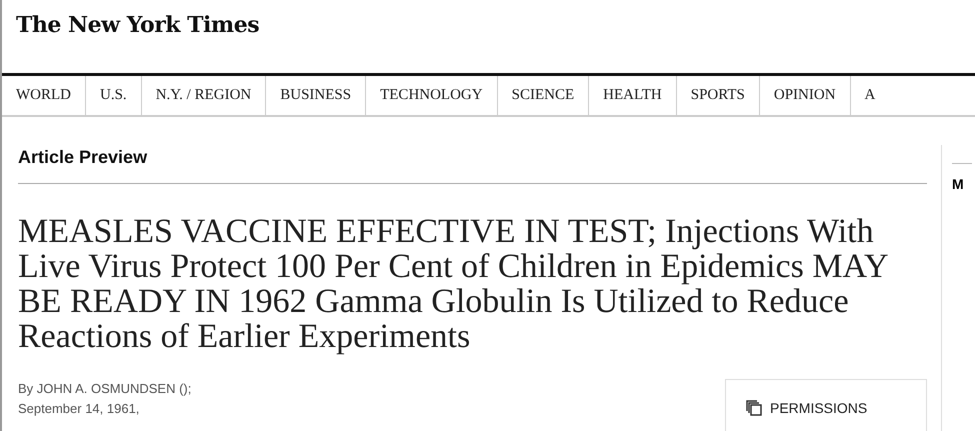  Describe the element at coordinates (826, 405) in the screenshot. I see `permissions-button: PERMISSIONS` at that location.